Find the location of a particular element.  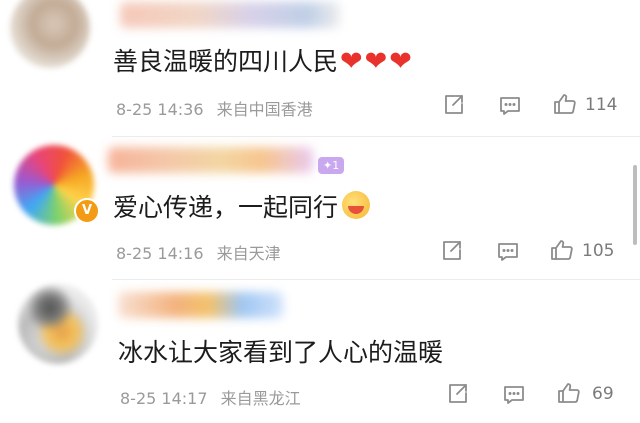

comment-text: 善良温暖的四川人民❤❤❤ is located at coordinates (262, 61).